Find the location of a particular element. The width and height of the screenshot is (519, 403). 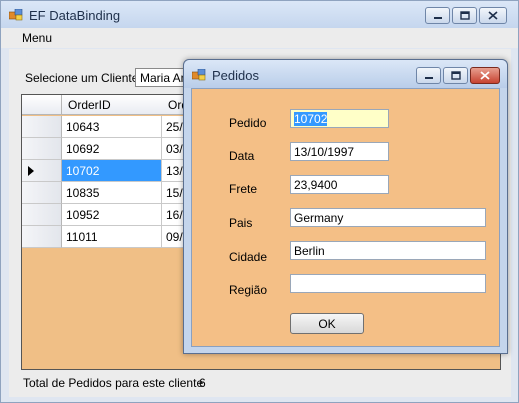

dialog-title-bar: Pedidos is located at coordinates (345, 74).